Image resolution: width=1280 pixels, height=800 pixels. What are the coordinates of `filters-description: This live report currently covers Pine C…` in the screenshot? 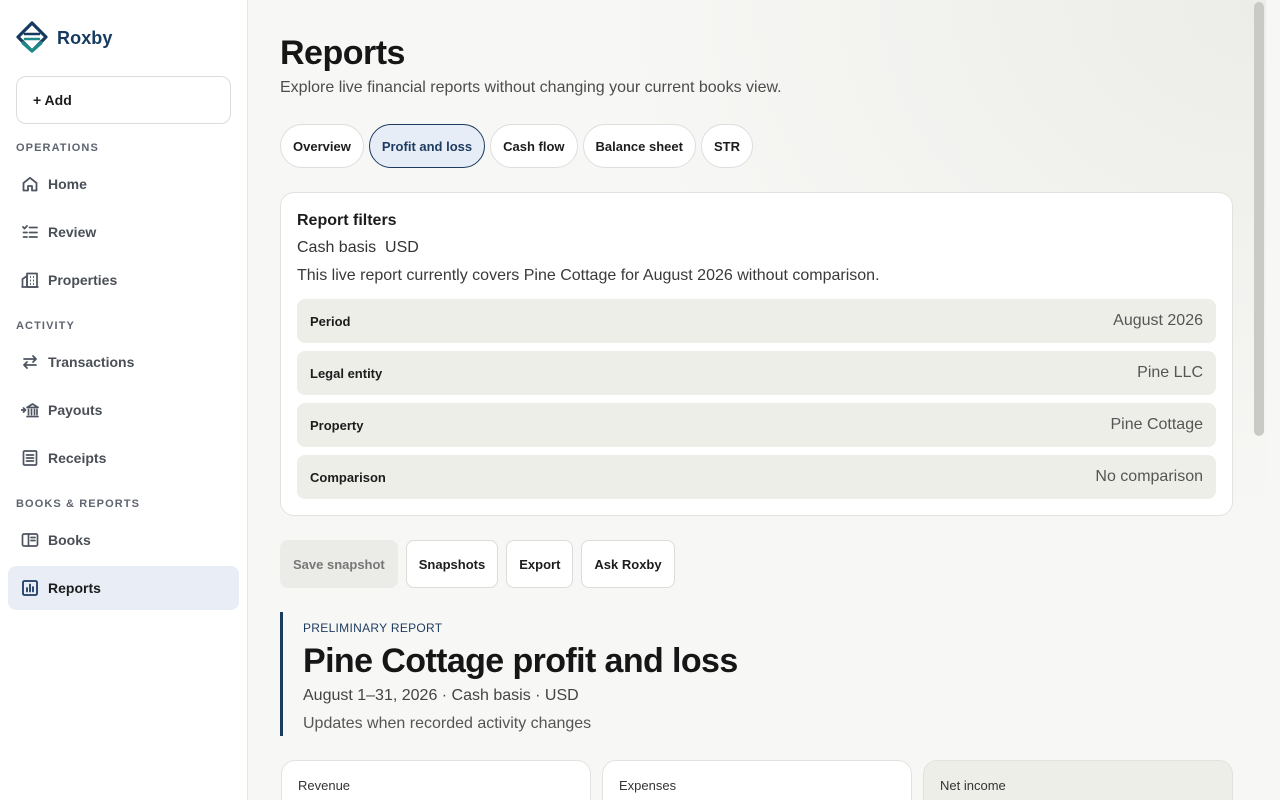 It's located at (588, 275).